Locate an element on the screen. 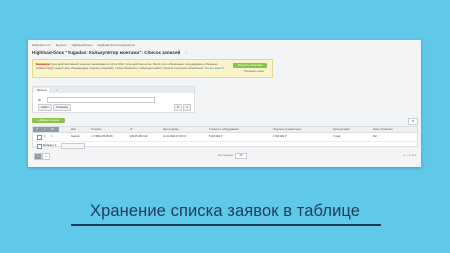 This screenshot has width=450, height=253. cell-datetime: 21.11.2022 17:33:03 is located at coordinates (174, 136).